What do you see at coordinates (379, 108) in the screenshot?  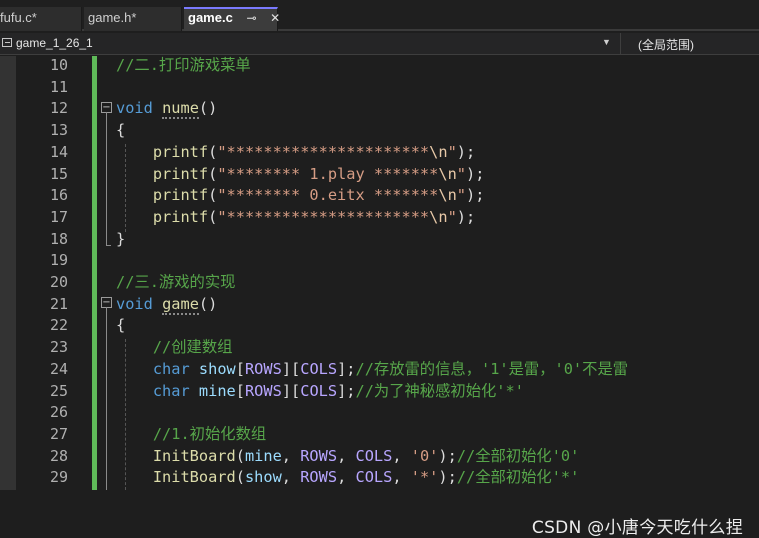 I see `code-line: 12 void nume()` at bounding box center [379, 108].